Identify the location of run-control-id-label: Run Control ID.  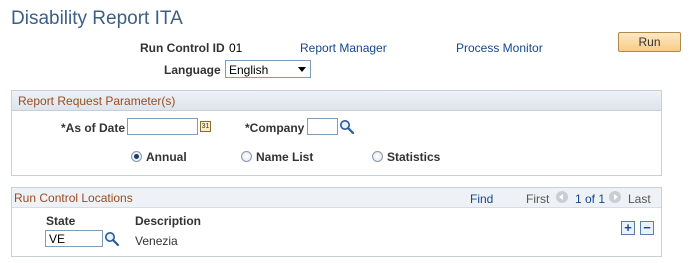
(182, 48).